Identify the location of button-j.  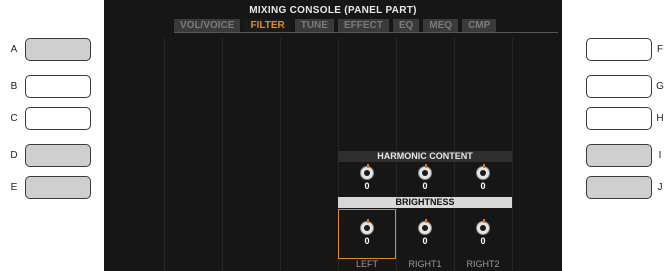
(619, 187).